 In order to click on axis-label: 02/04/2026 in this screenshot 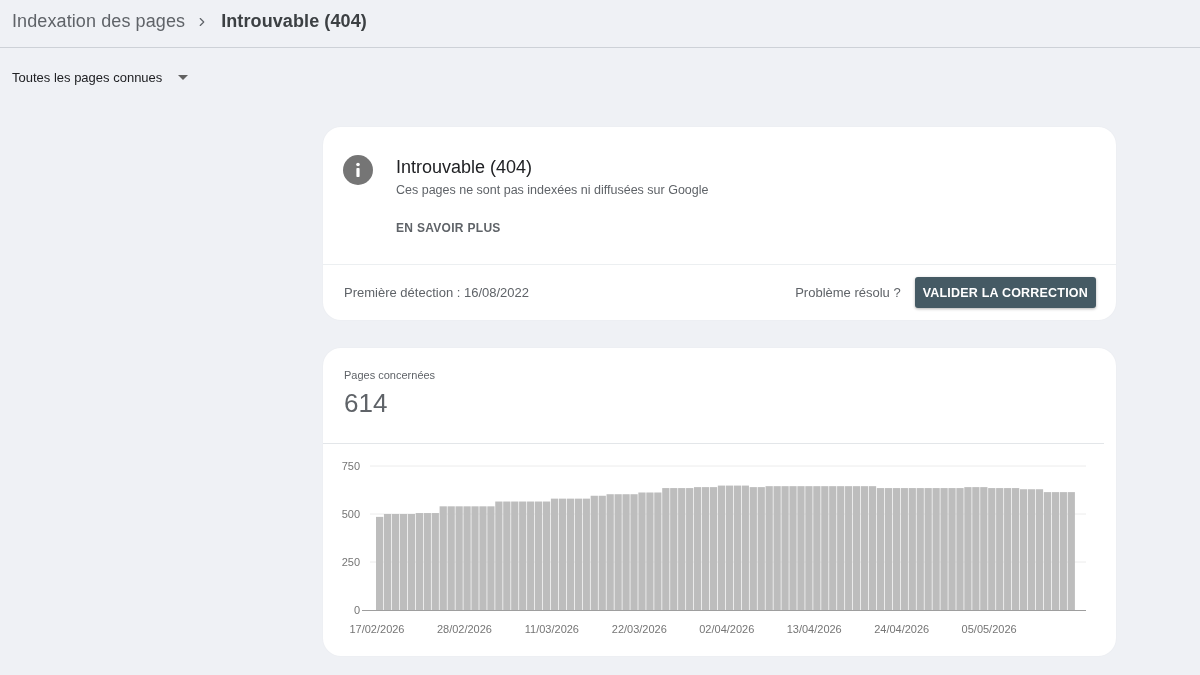, I will do `click(727, 629)`.